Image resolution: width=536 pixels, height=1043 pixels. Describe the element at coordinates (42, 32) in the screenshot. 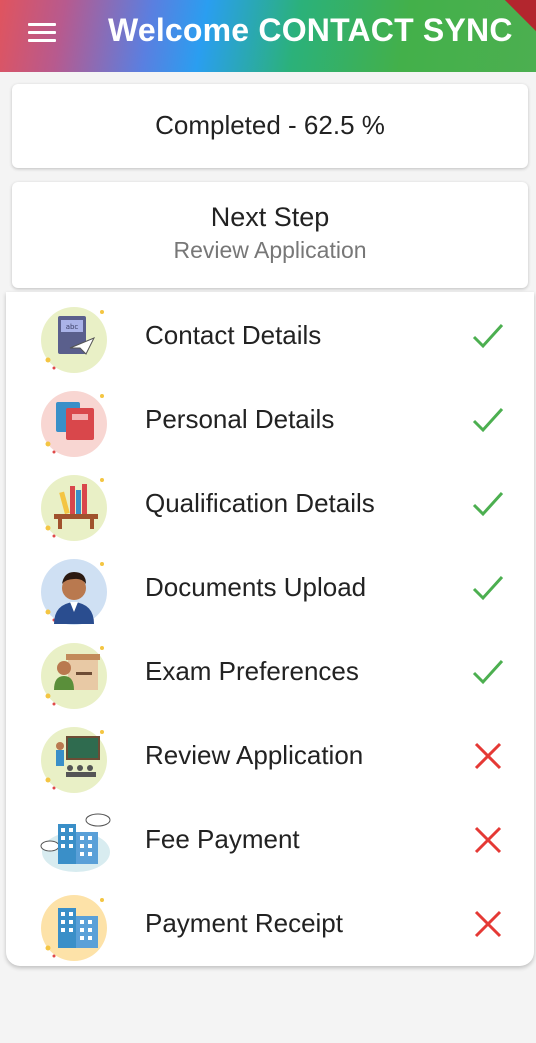

I see `menu-icon` at that location.